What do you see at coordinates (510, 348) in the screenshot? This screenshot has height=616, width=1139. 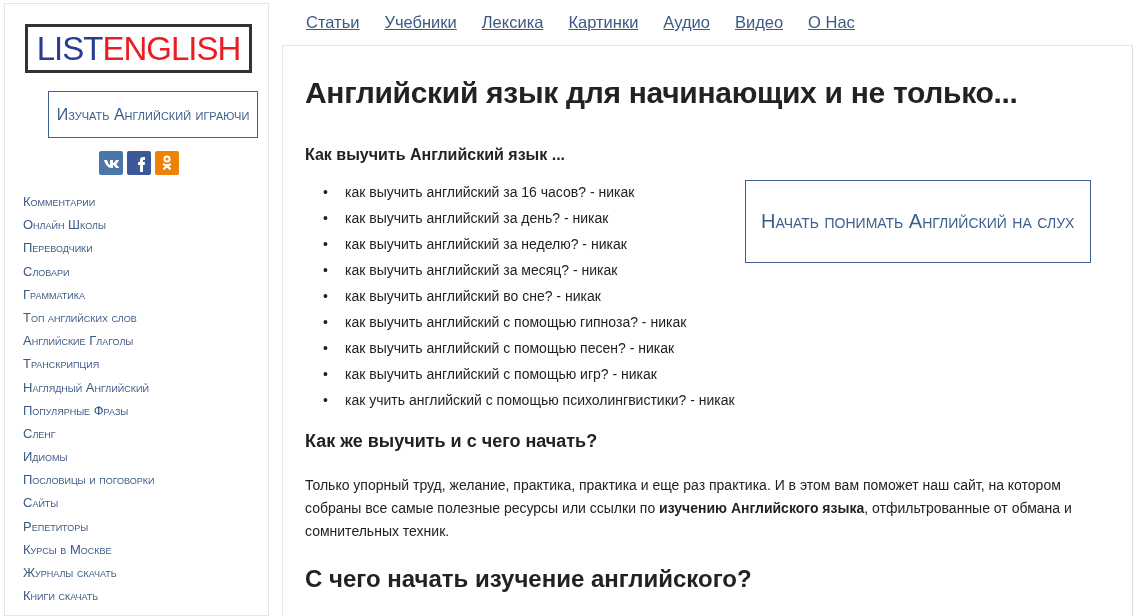 I see `list-item: как выучить английский с помощью песен? - никак` at bounding box center [510, 348].